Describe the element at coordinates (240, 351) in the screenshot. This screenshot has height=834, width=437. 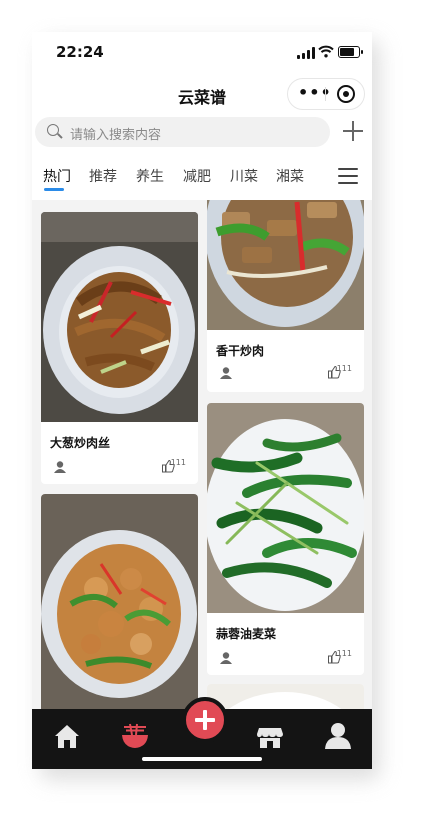
I see `recipe-name: 香干炒肉` at that location.